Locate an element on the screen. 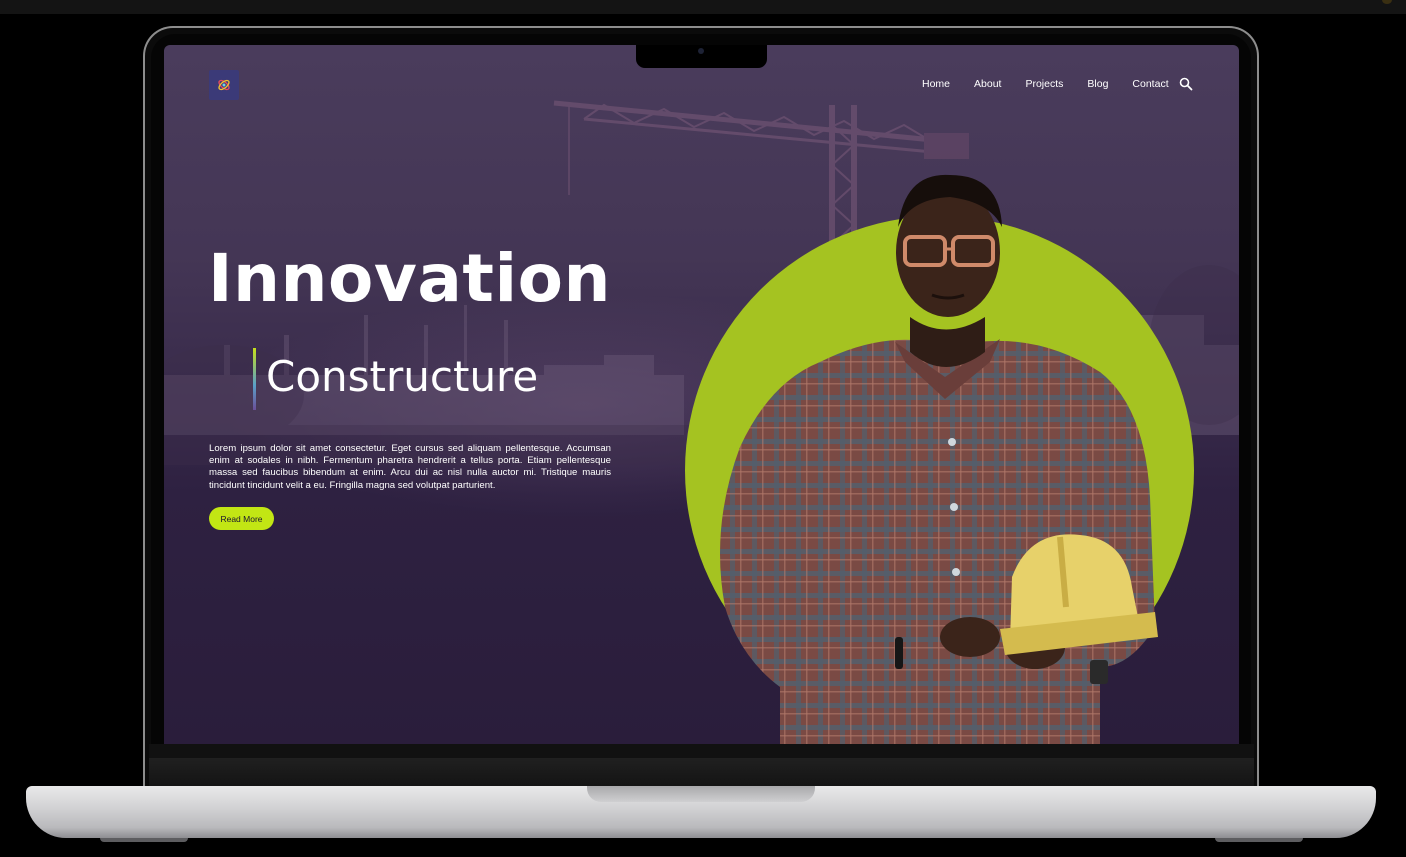 The width and height of the screenshot is (1406, 857). laptop-foot-left is located at coordinates (144, 840).